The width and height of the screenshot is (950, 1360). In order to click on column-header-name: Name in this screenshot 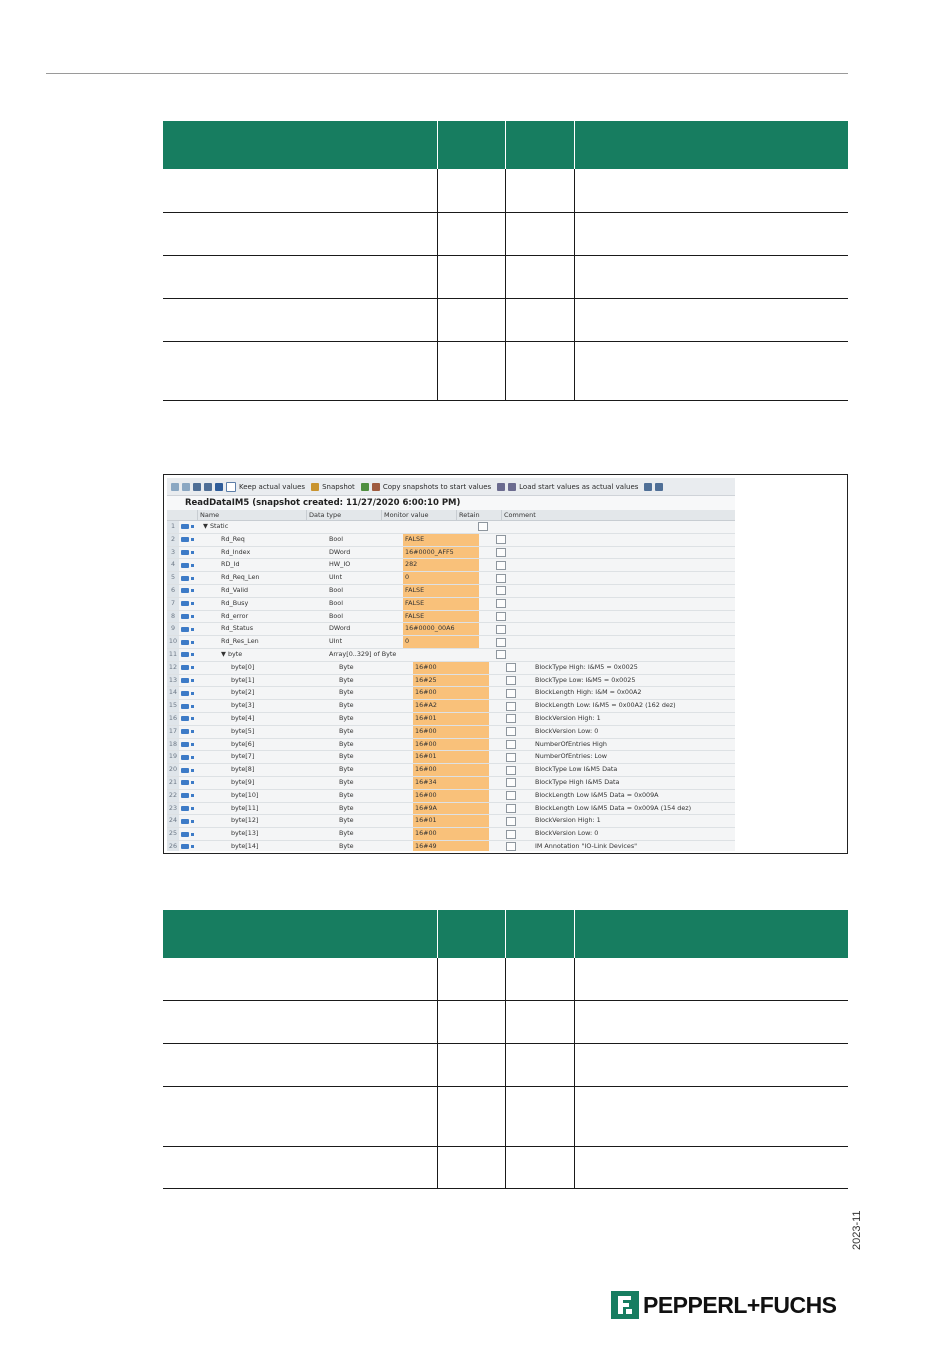, I will do `click(251, 515)`.